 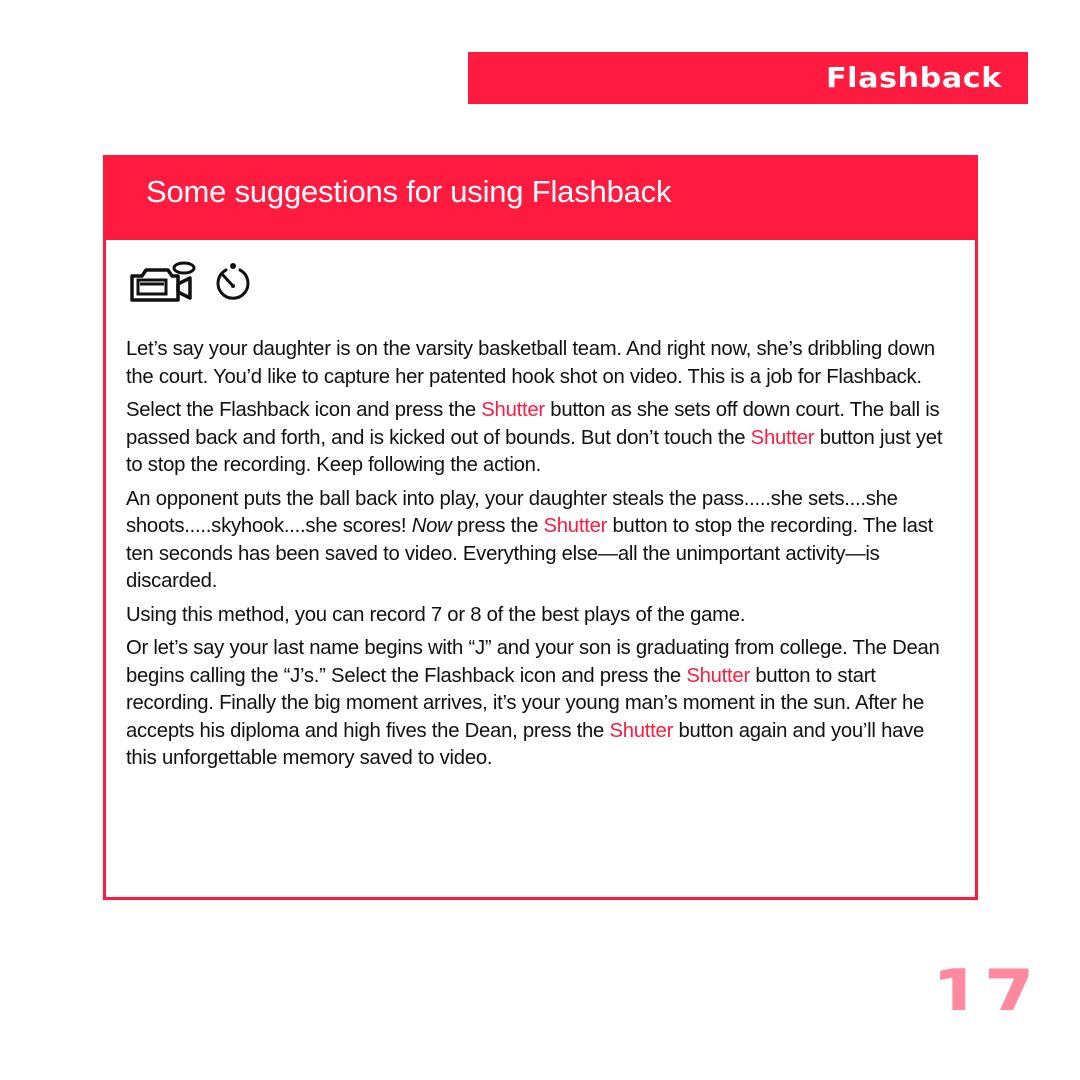 I want to click on content-title: Some suggestions for using Flashback, so click(x=409, y=191).